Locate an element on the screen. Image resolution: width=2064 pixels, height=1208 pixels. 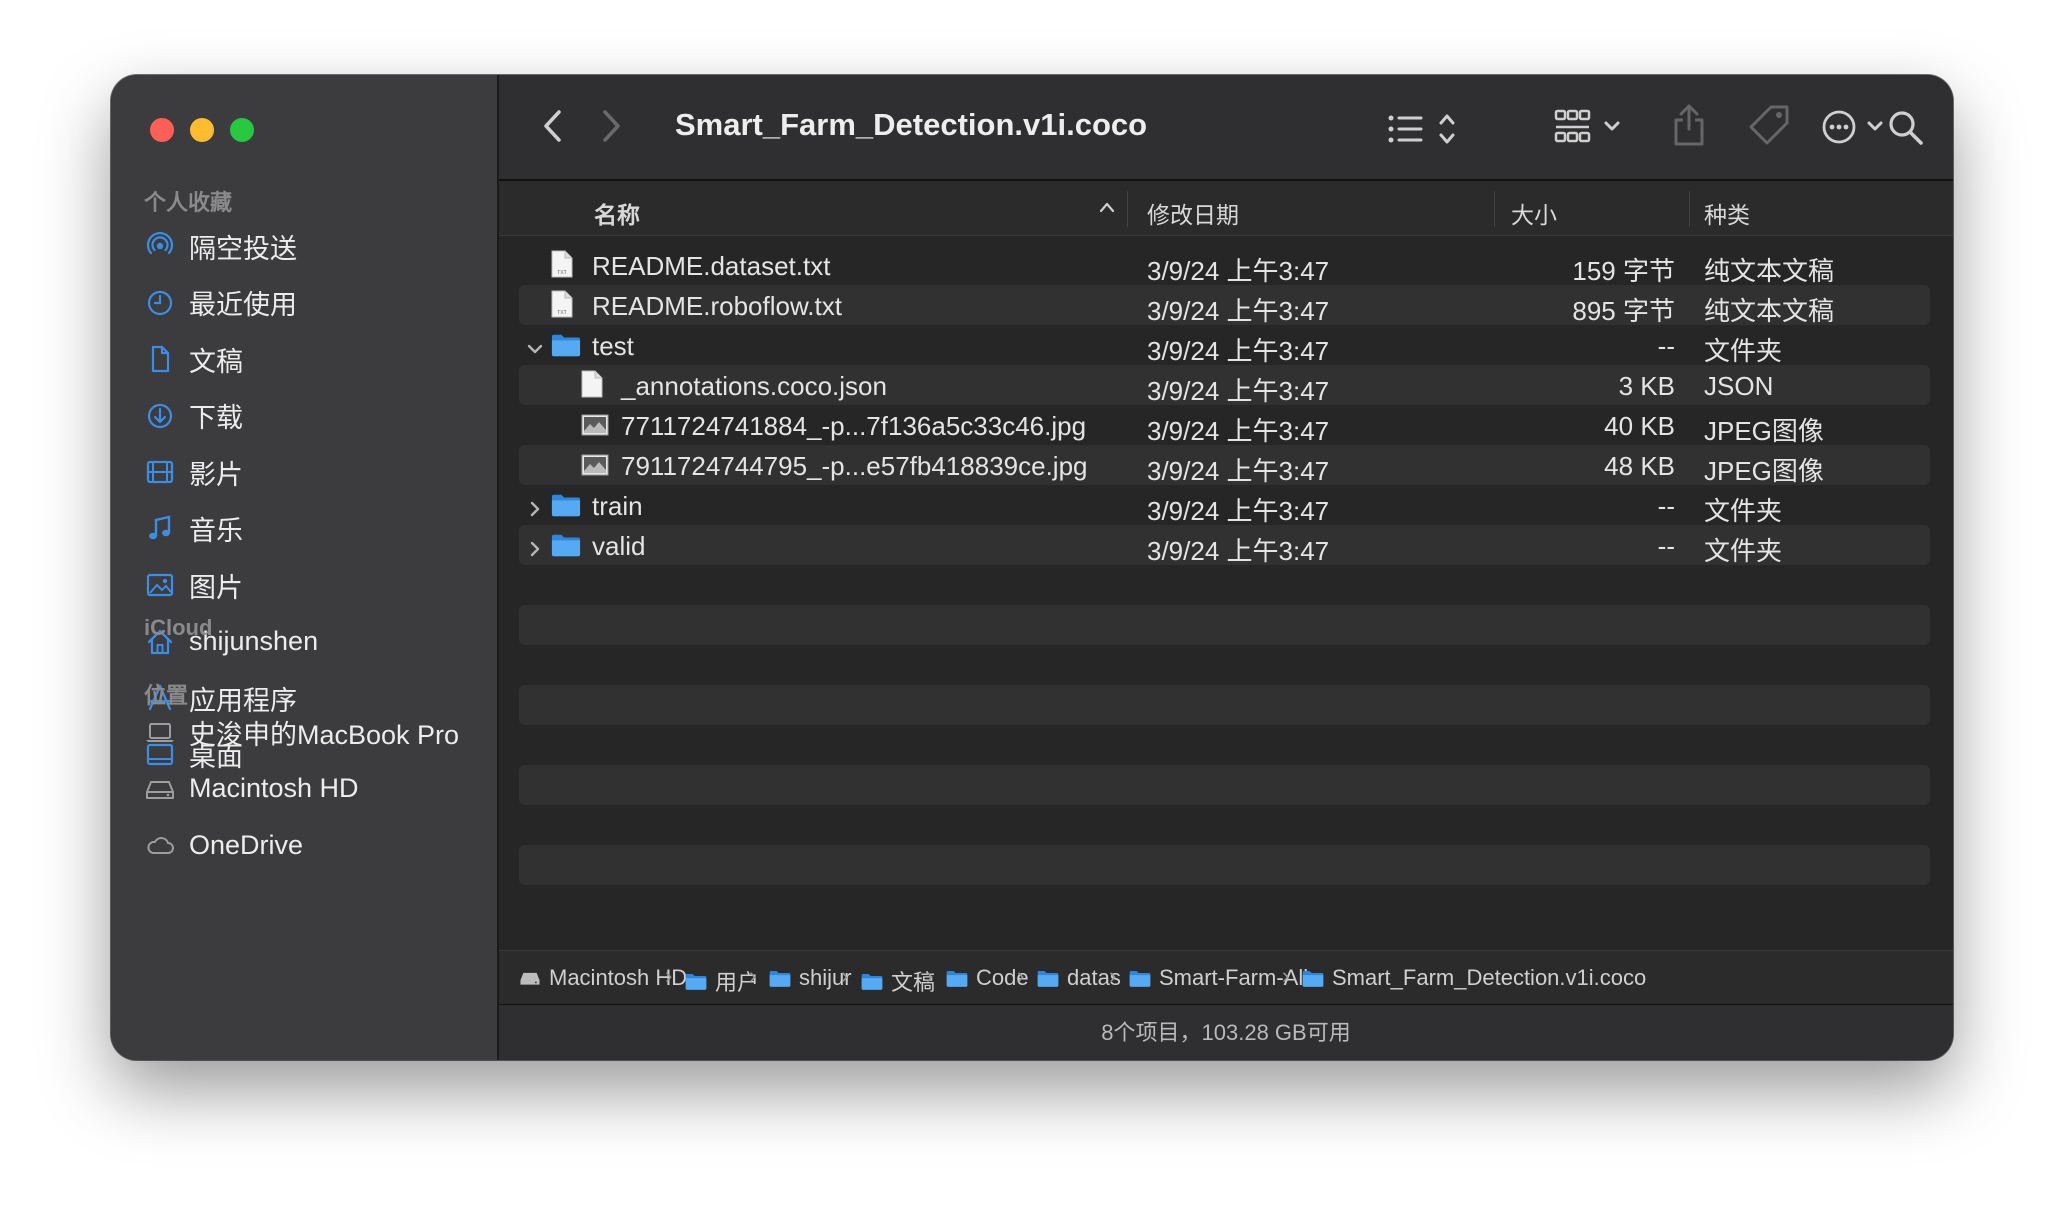
sidebar-item: 最近使用 is located at coordinates (221, 303).